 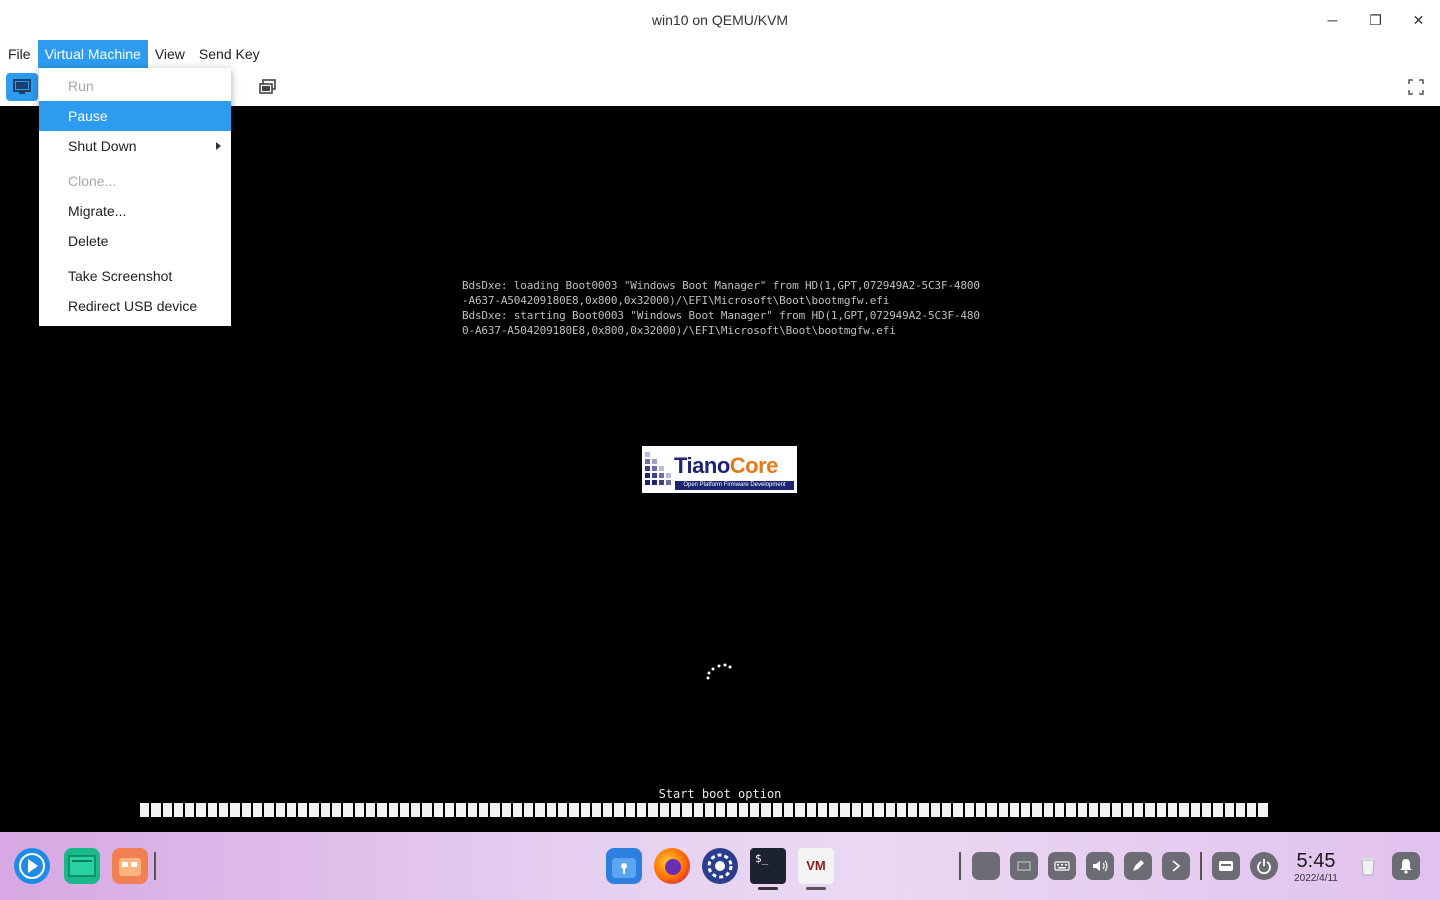 What do you see at coordinates (1264, 866) in the screenshot?
I see `power-icon` at bounding box center [1264, 866].